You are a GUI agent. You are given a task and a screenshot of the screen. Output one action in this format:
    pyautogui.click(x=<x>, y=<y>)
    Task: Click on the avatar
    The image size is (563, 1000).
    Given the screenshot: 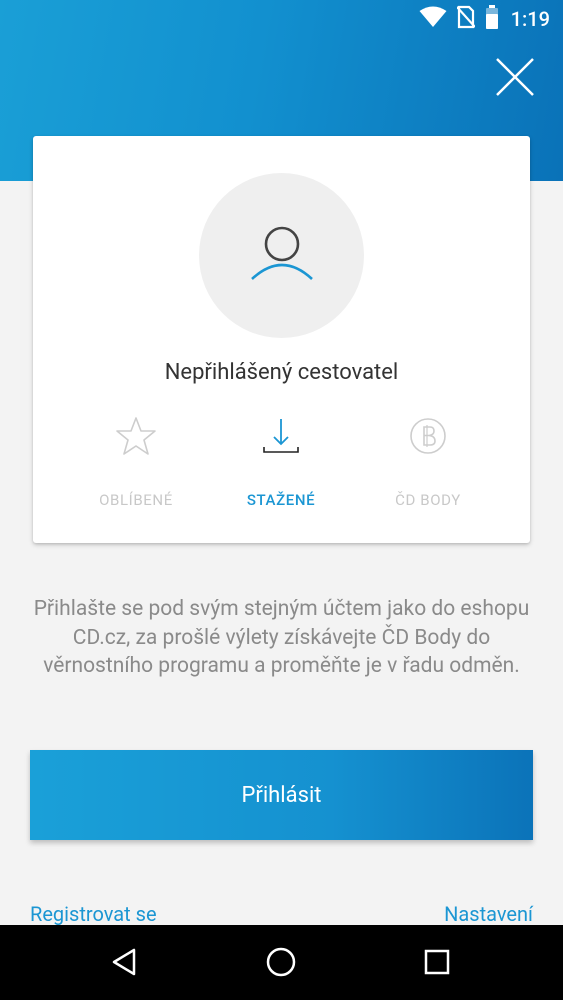 What is the action you would take?
    pyautogui.click(x=281, y=255)
    